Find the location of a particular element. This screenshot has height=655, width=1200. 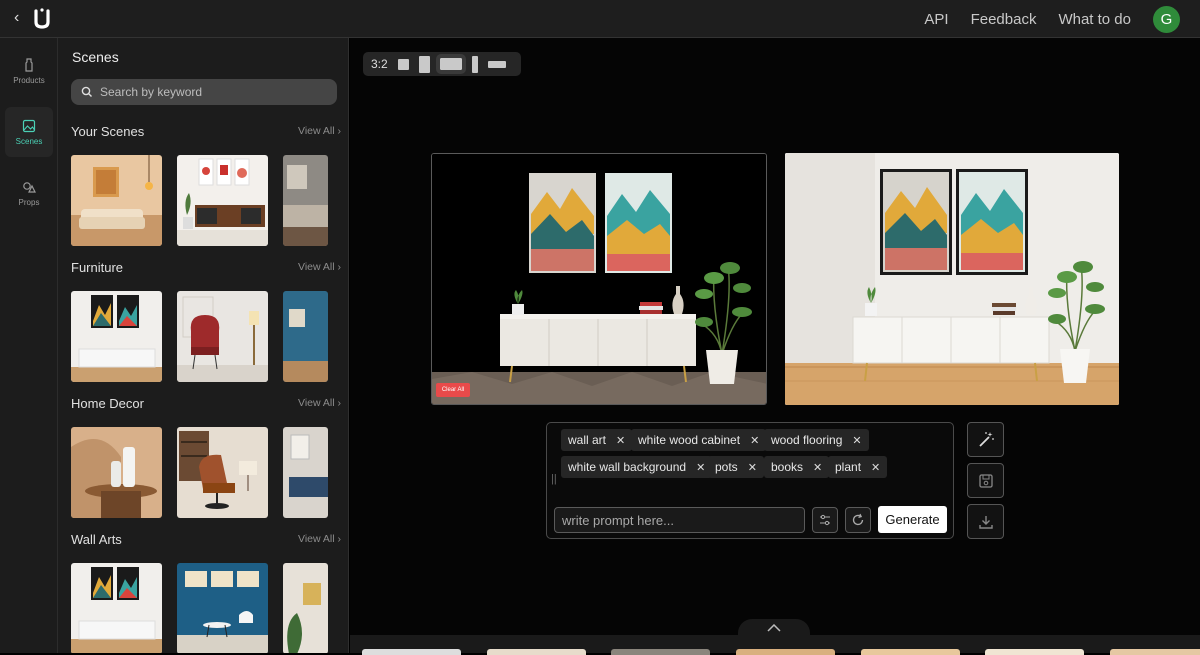

rail-item-props: Props is located at coordinates (29, 193).